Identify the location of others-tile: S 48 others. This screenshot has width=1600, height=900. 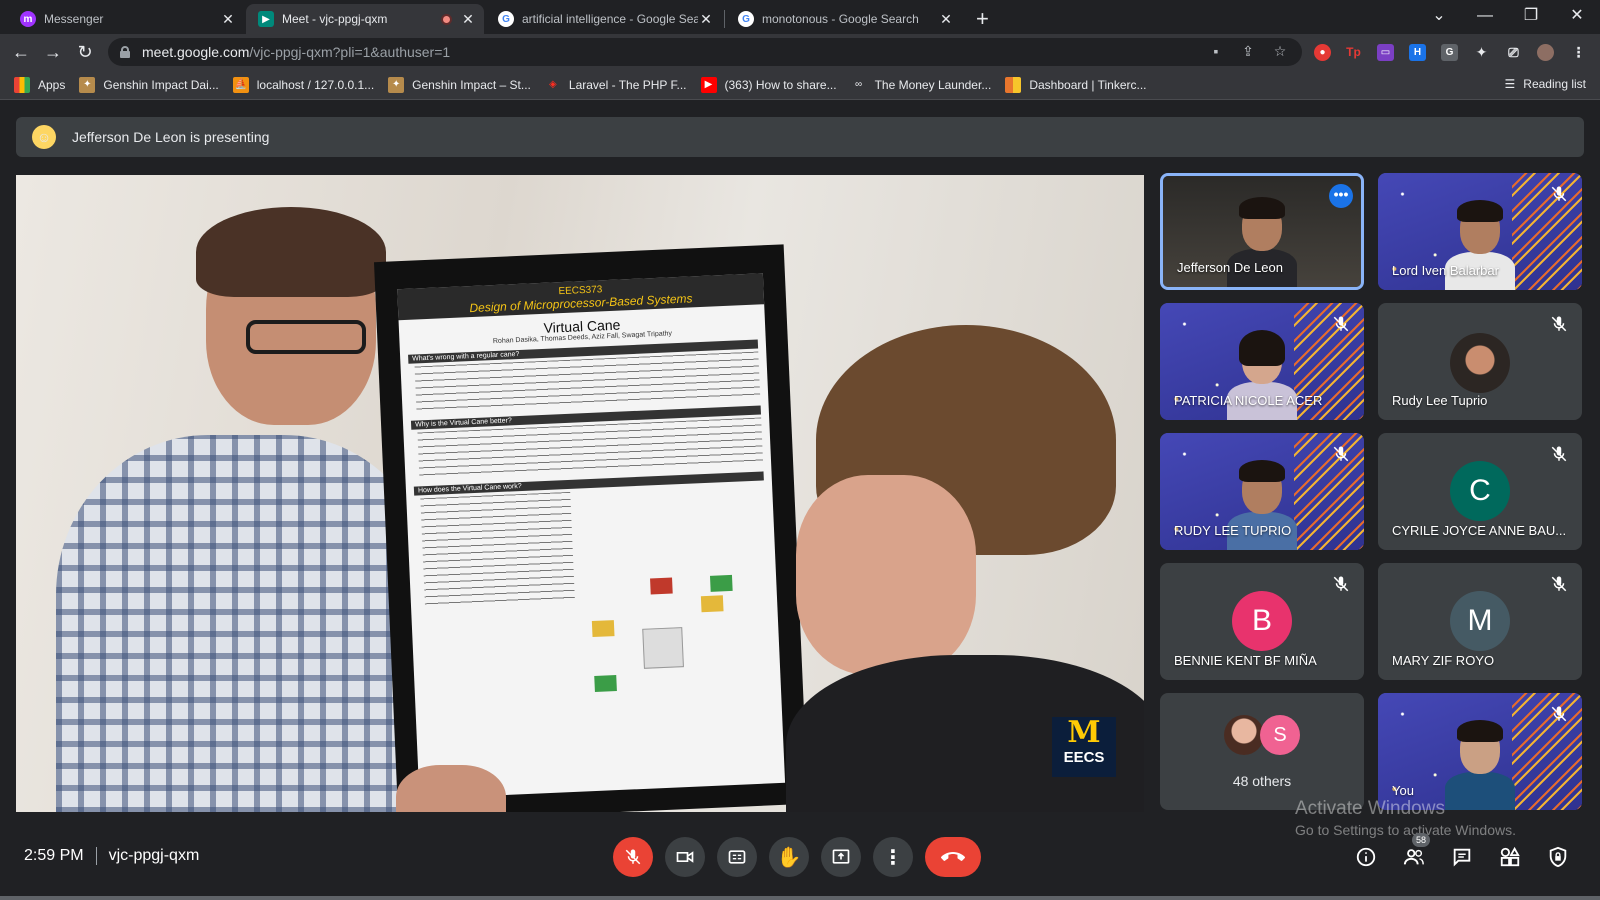
(1262, 751).